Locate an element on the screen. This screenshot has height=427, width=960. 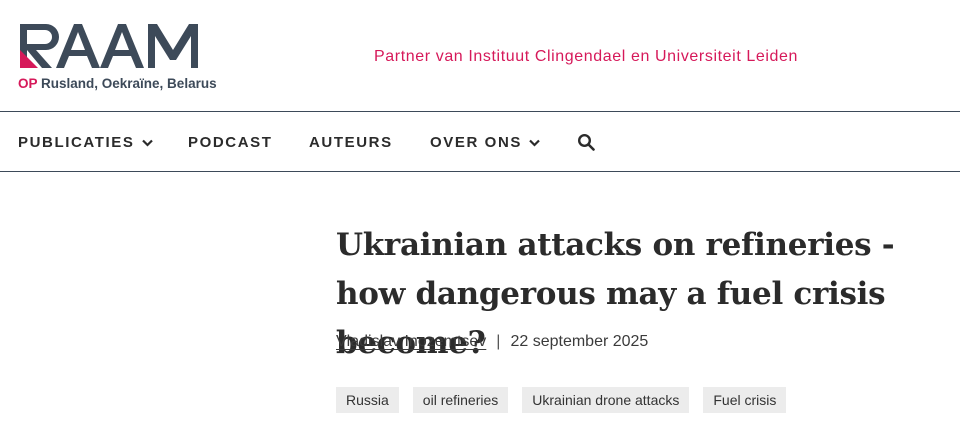
nav-item-auteurs: AUTEURS is located at coordinates (351, 142).